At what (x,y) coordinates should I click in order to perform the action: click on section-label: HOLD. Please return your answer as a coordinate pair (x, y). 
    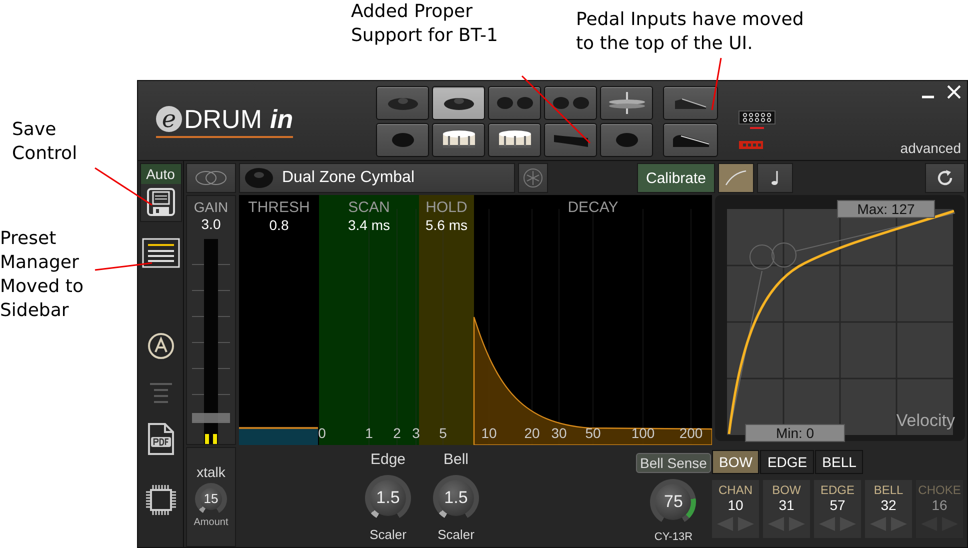
    Looking at the image, I should click on (447, 208).